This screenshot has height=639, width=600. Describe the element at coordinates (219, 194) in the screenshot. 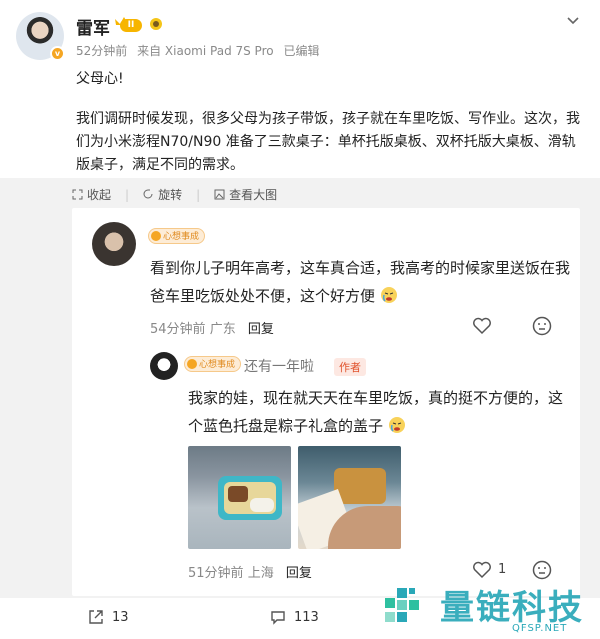

I see `view-image-icon` at that location.